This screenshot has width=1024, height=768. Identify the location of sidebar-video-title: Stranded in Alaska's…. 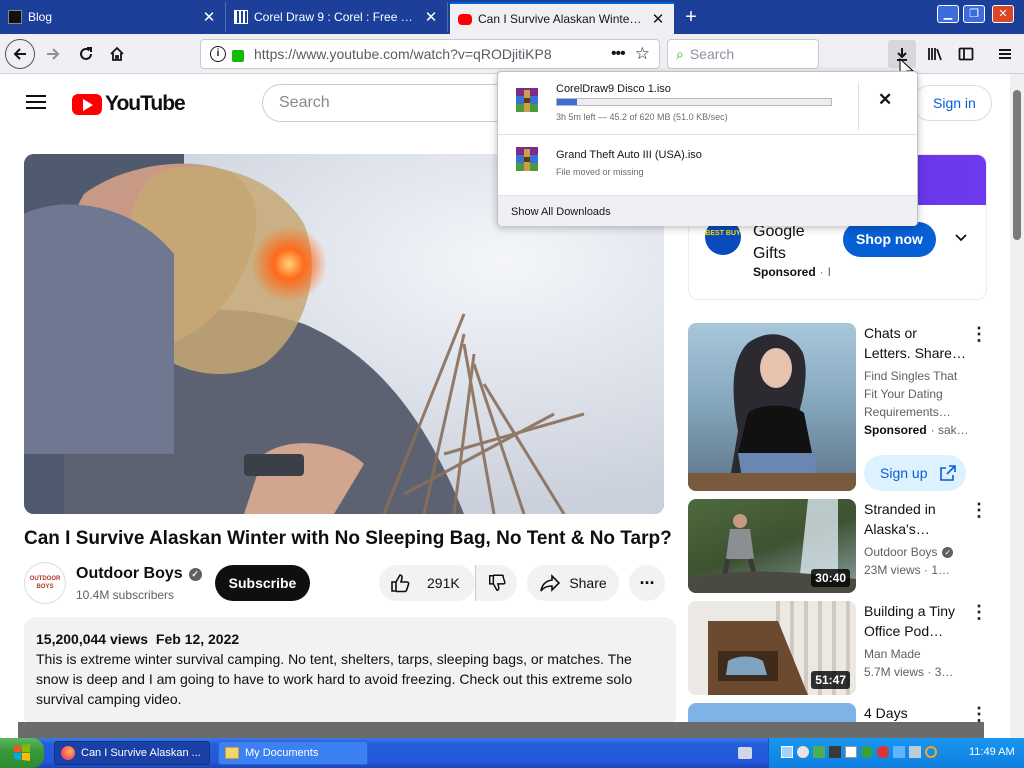
(919, 519).